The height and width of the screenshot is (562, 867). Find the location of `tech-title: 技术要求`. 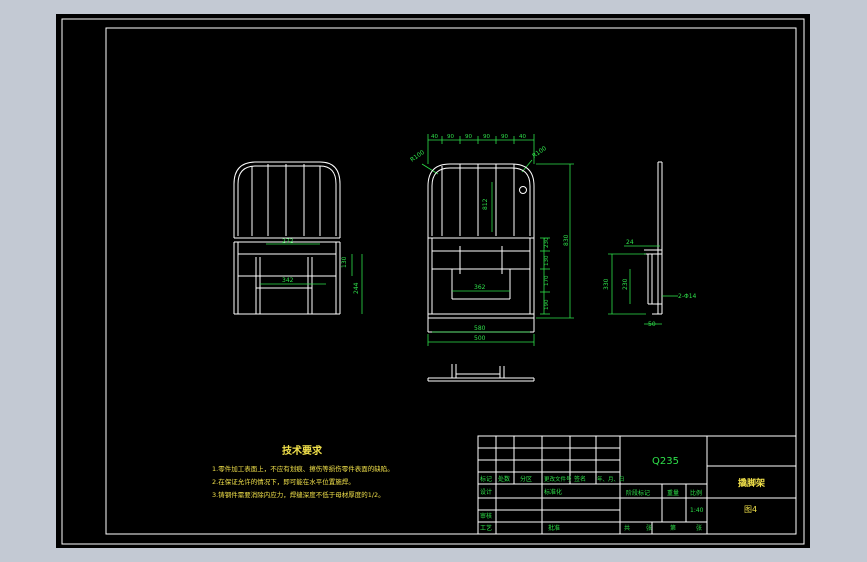

tech-title: 技术要求 is located at coordinates (302, 450).